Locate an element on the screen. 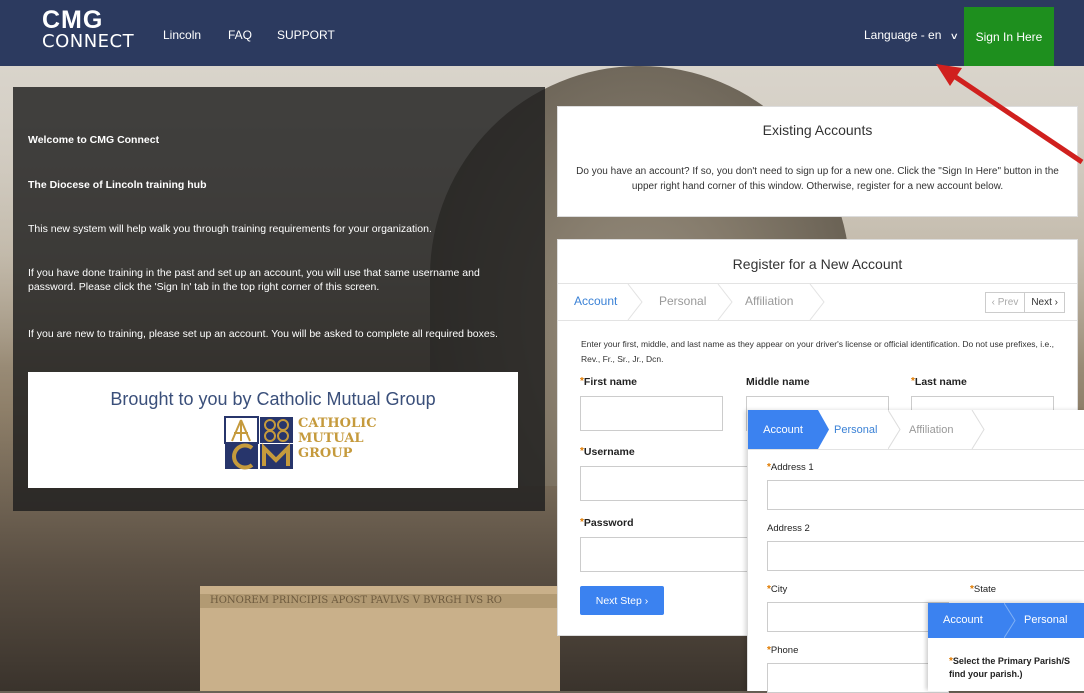 Image resolution: width=1084 pixels, height=693 pixels. next-step-button: Next Step › is located at coordinates (622, 600).